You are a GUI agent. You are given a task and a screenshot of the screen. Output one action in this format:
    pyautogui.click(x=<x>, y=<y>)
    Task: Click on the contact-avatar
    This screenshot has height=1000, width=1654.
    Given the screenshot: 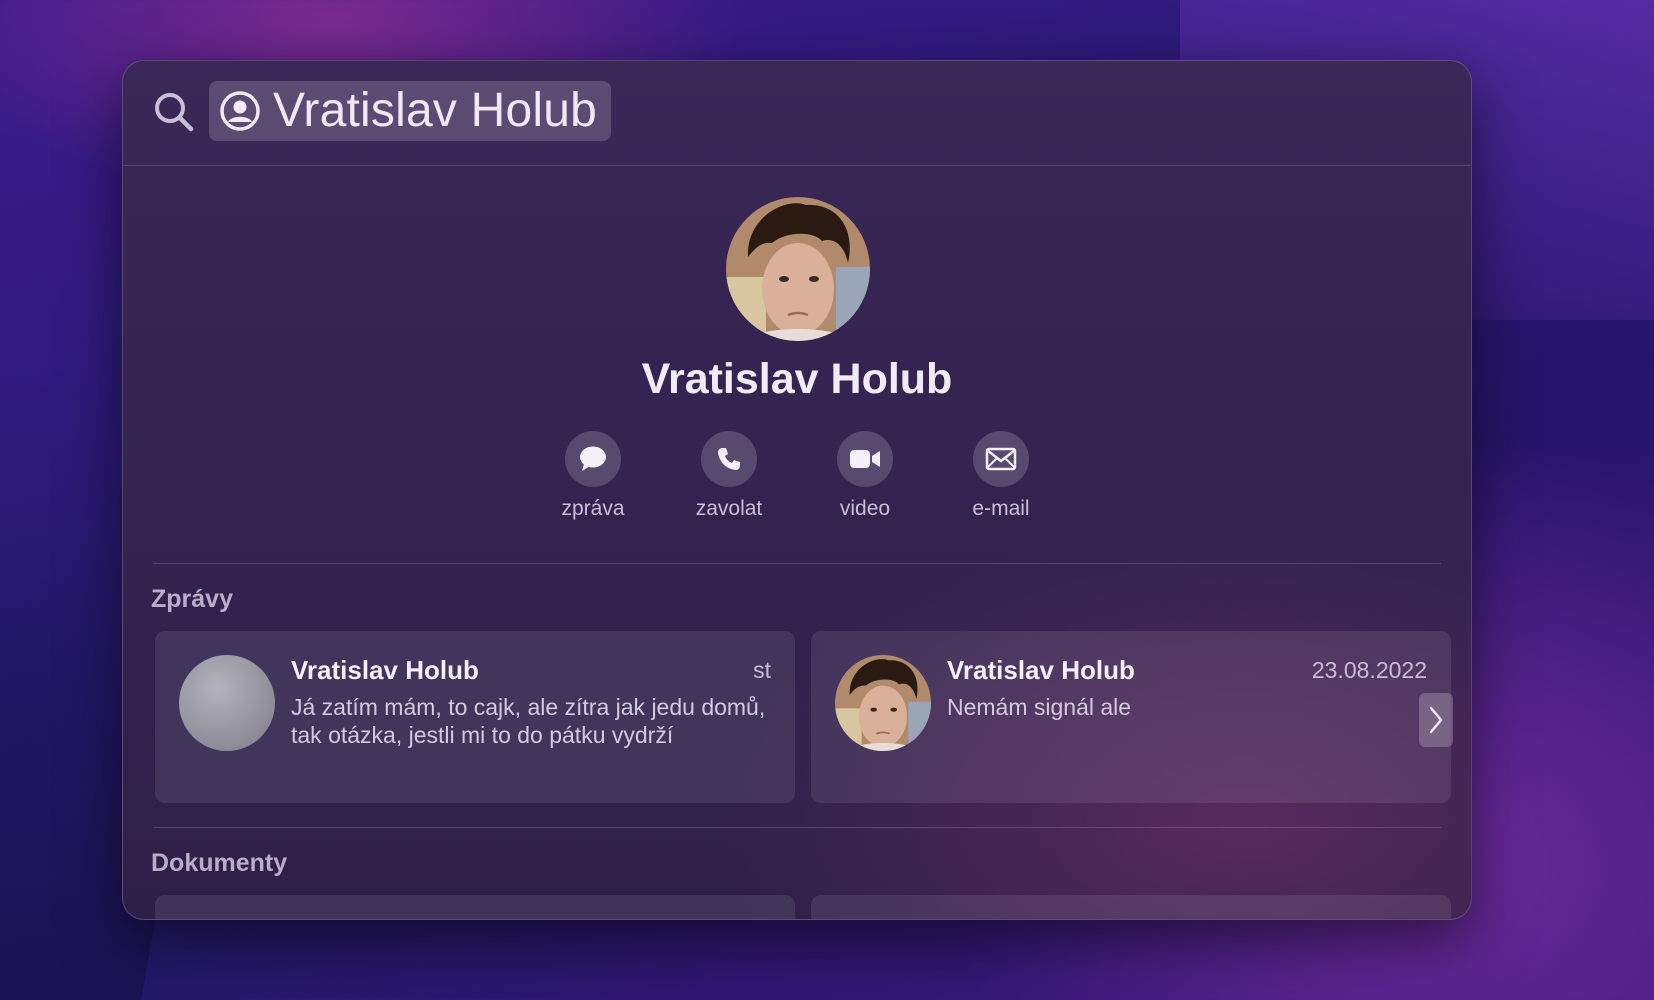 What is the action you would take?
    pyautogui.click(x=798, y=269)
    